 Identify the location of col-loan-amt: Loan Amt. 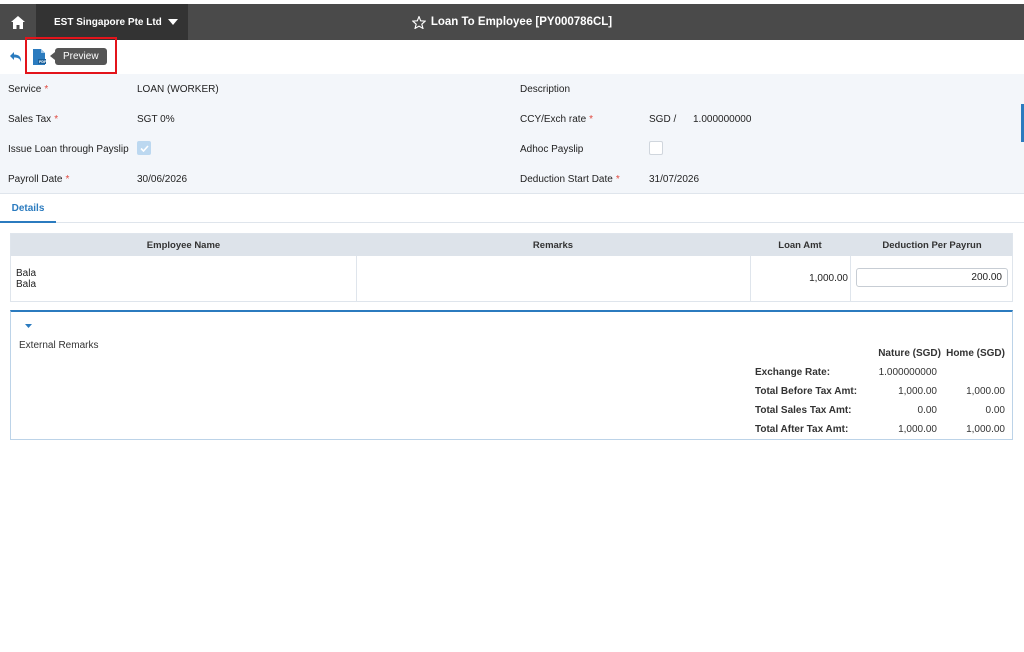
(800, 245).